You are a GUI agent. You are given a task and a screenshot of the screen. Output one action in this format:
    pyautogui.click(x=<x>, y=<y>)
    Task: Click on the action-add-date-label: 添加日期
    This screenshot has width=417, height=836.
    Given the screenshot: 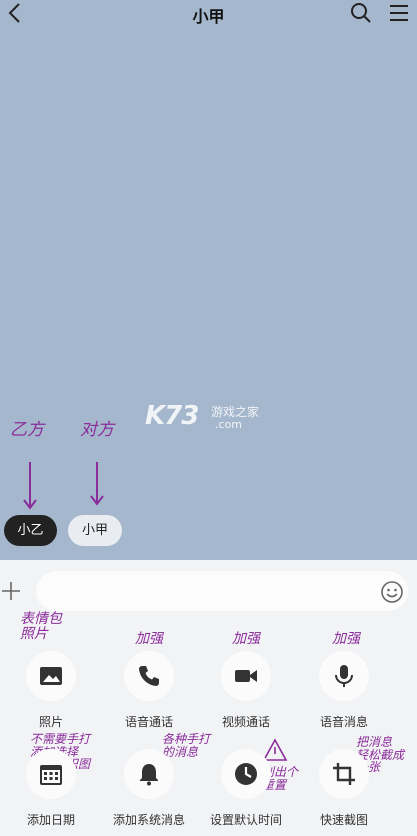 What is the action you would take?
    pyautogui.click(x=50, y=820)
    